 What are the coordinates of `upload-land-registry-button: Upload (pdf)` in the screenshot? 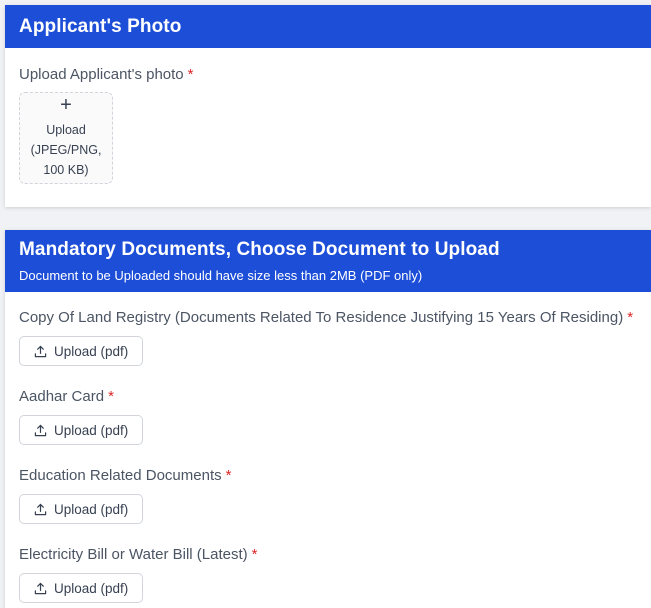 It's located at (81, 351).